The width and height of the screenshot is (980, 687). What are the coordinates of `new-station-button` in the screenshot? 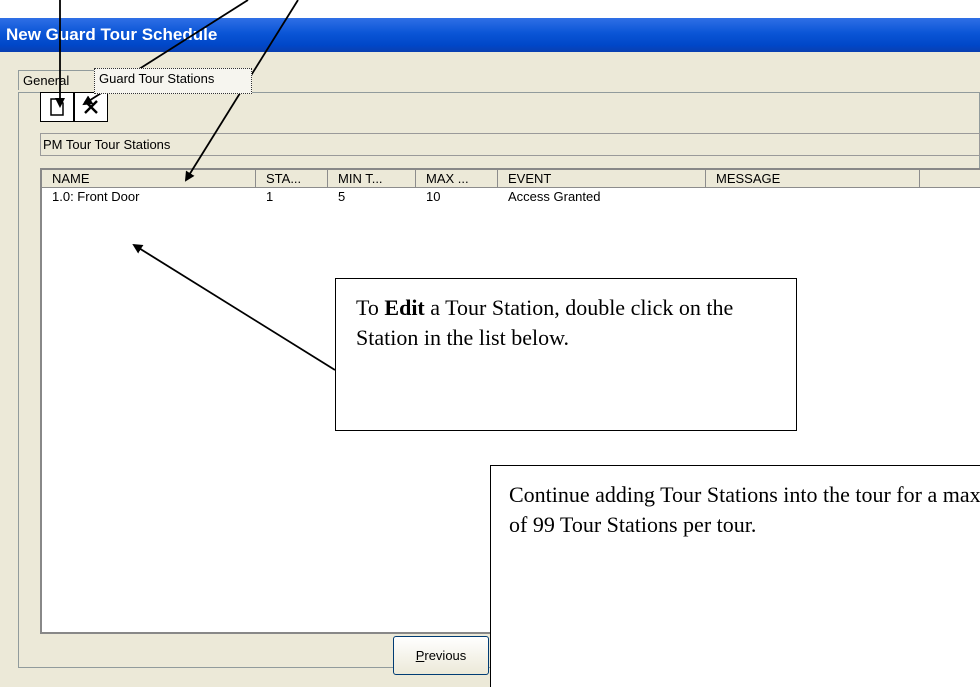 It's located at (57, 107).